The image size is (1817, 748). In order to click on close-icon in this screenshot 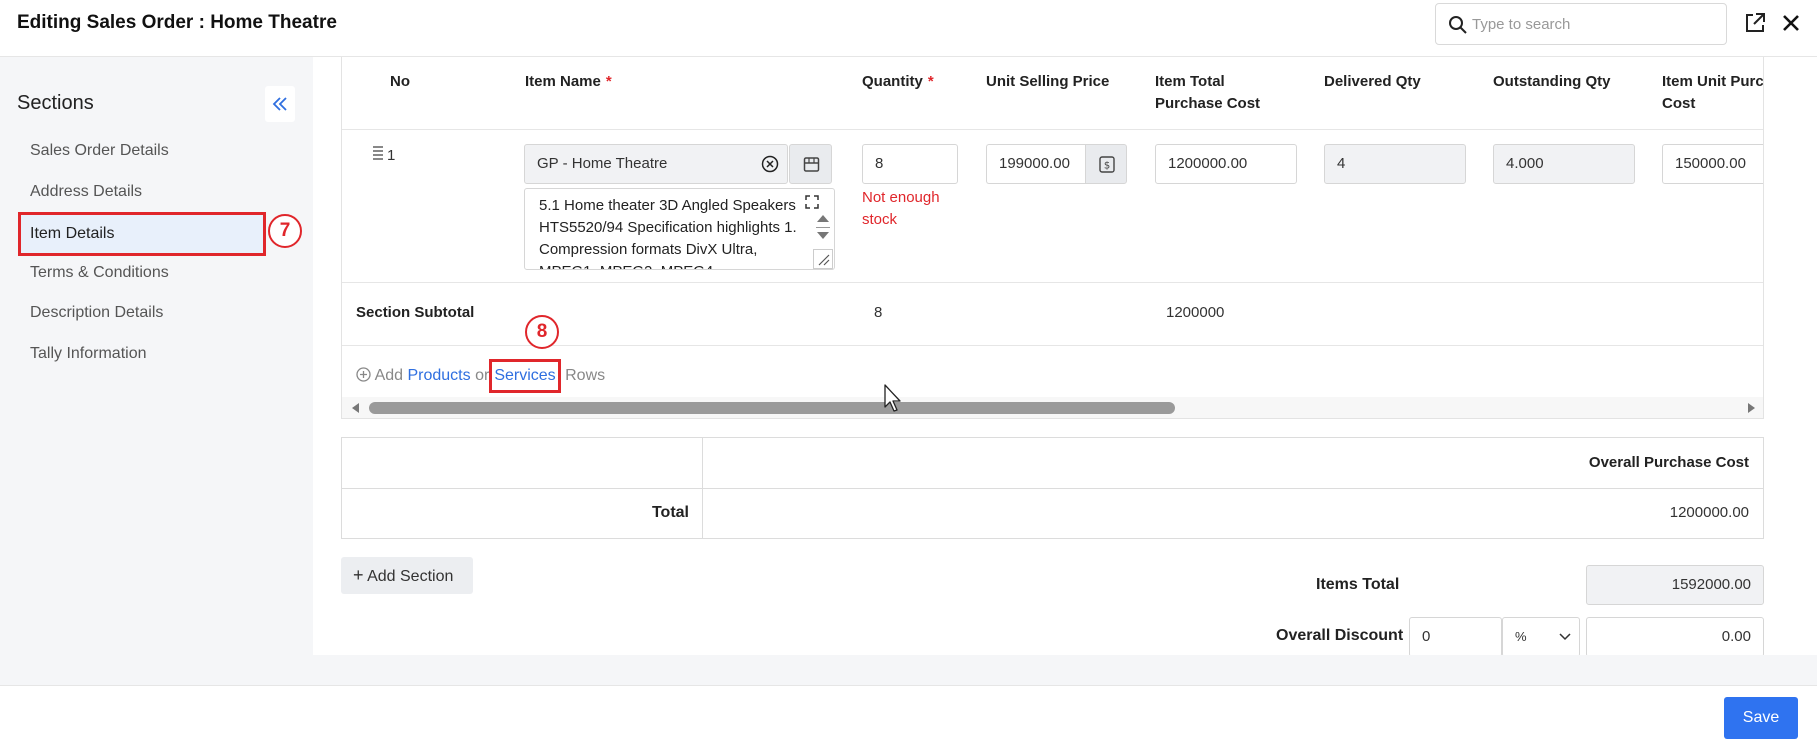, I will do `click(1791, 23)`.